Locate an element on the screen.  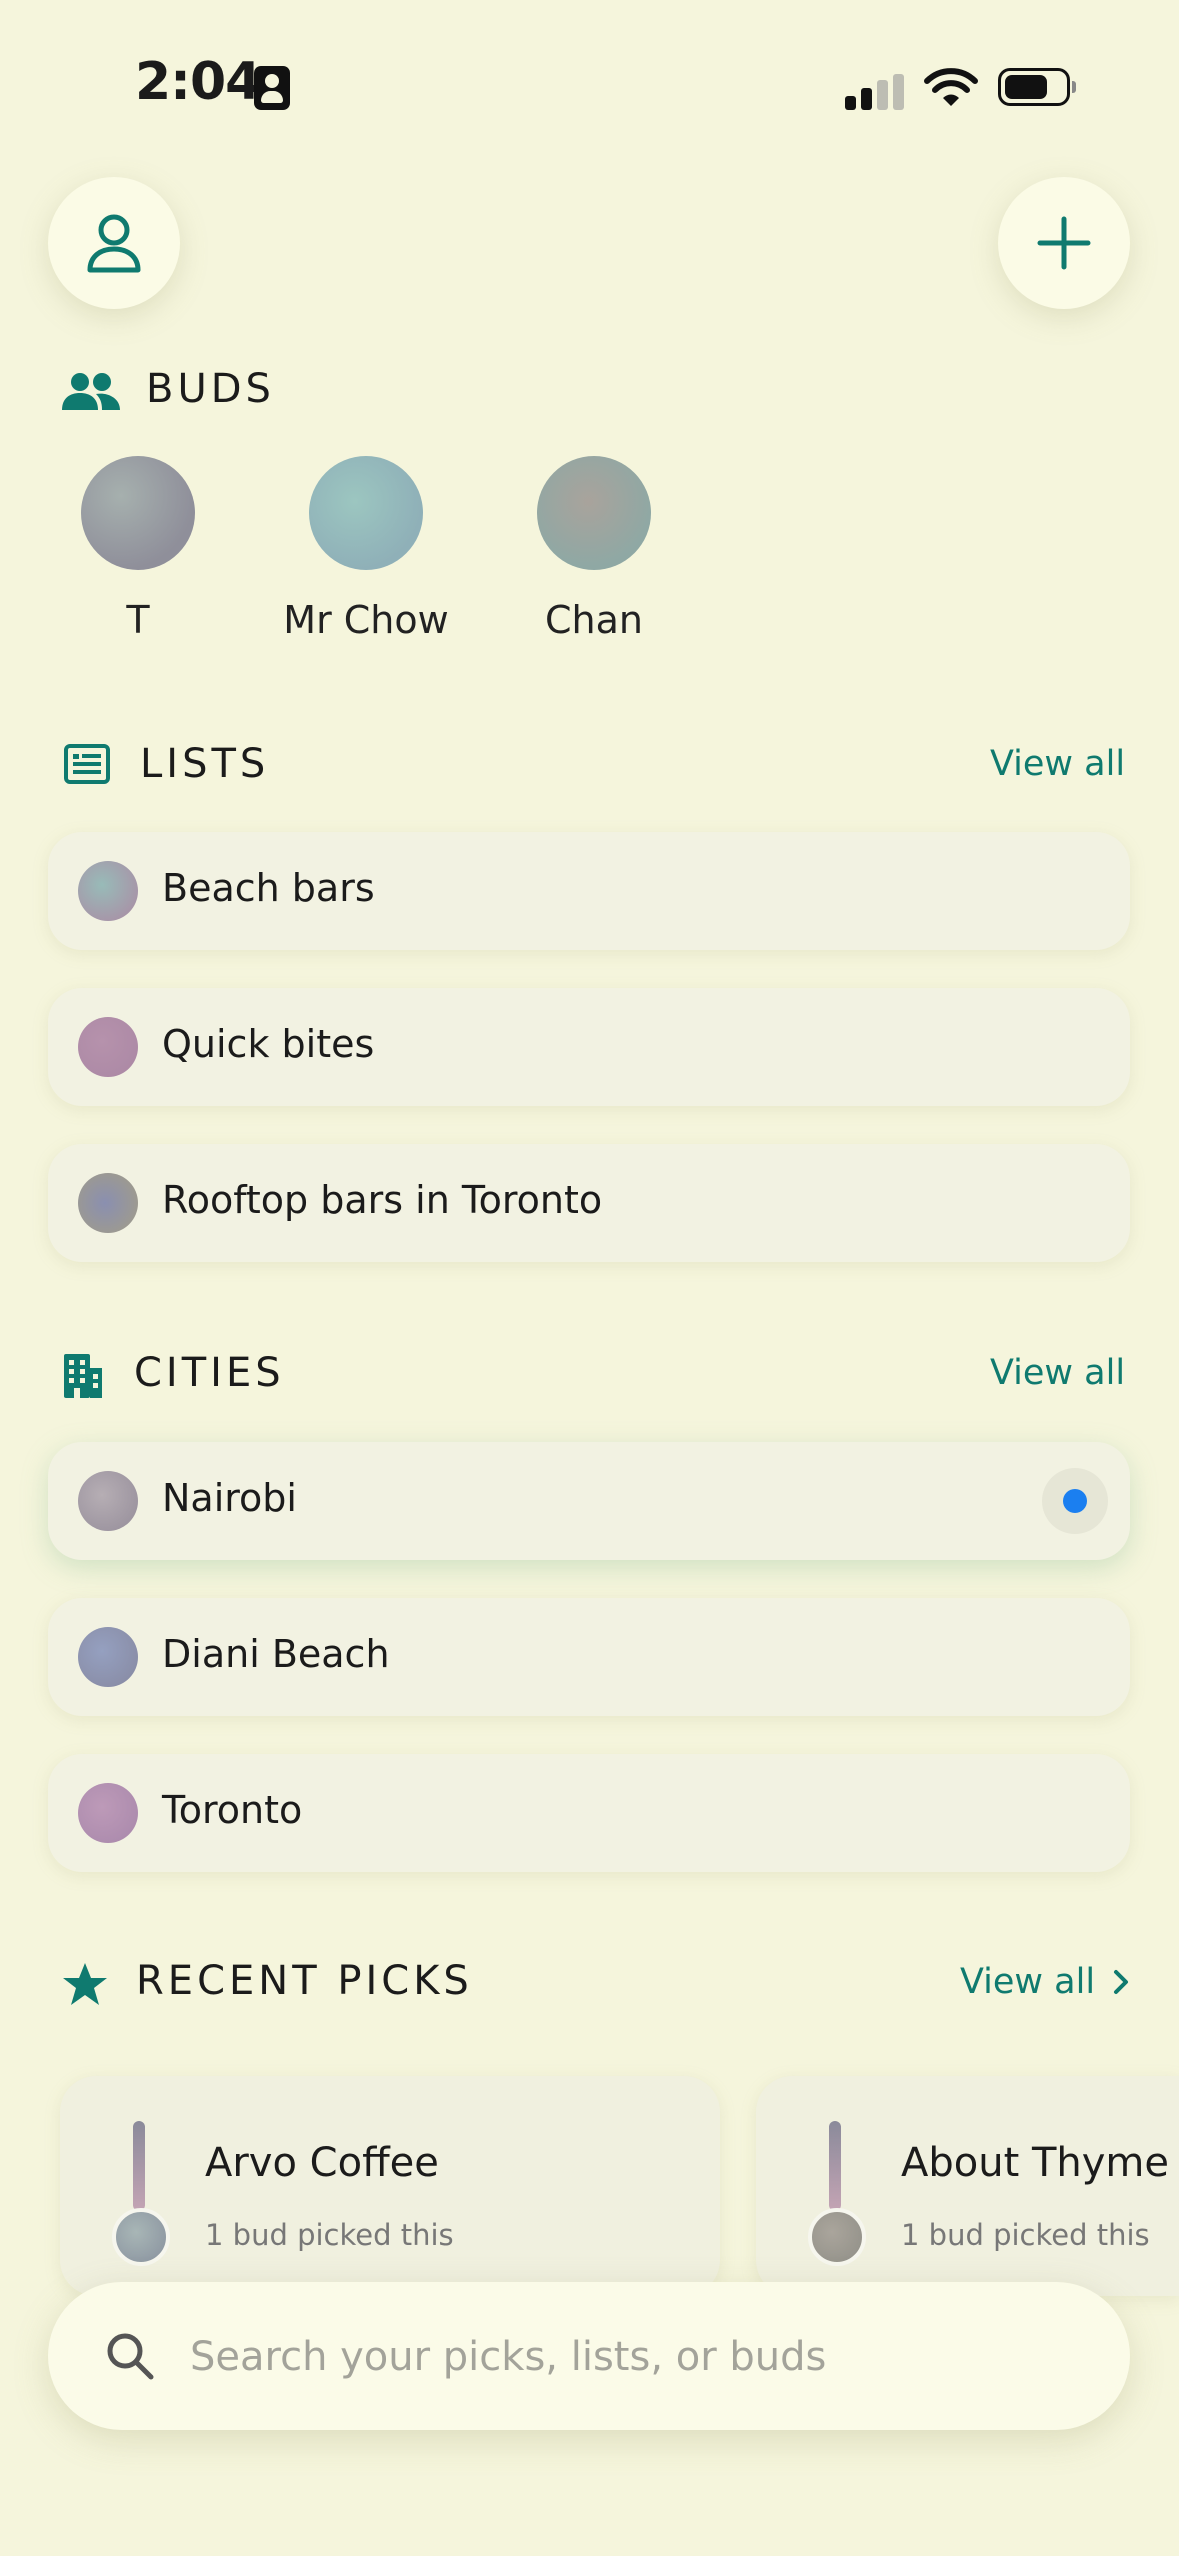
notification-dot is located at coordinates (1075, 1501).